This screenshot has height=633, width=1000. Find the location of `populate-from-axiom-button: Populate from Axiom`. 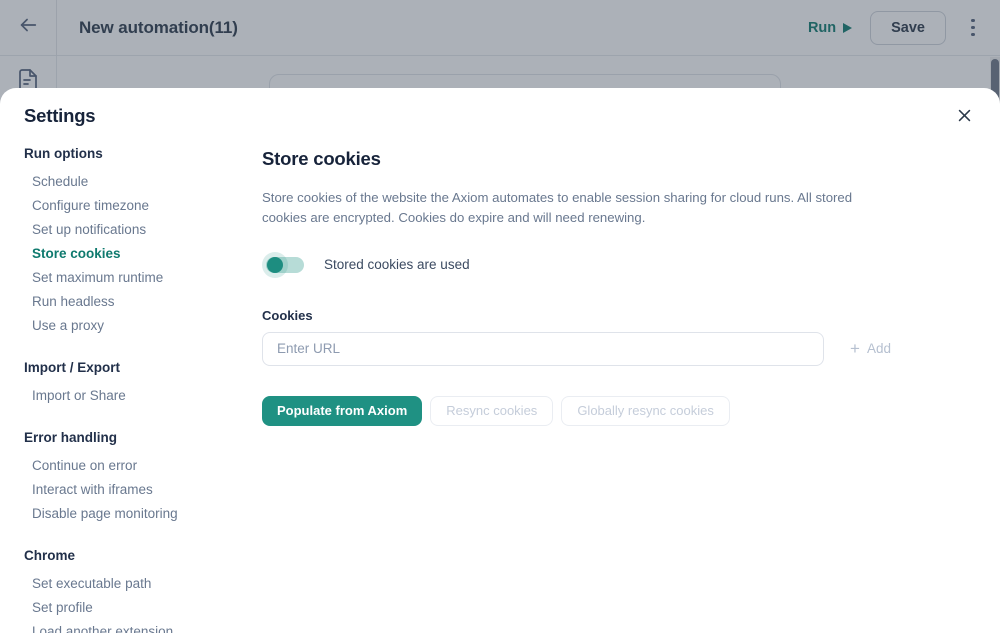

populate-from-axiom-button: Populate from Axiom is located at coordinates (342, 410).